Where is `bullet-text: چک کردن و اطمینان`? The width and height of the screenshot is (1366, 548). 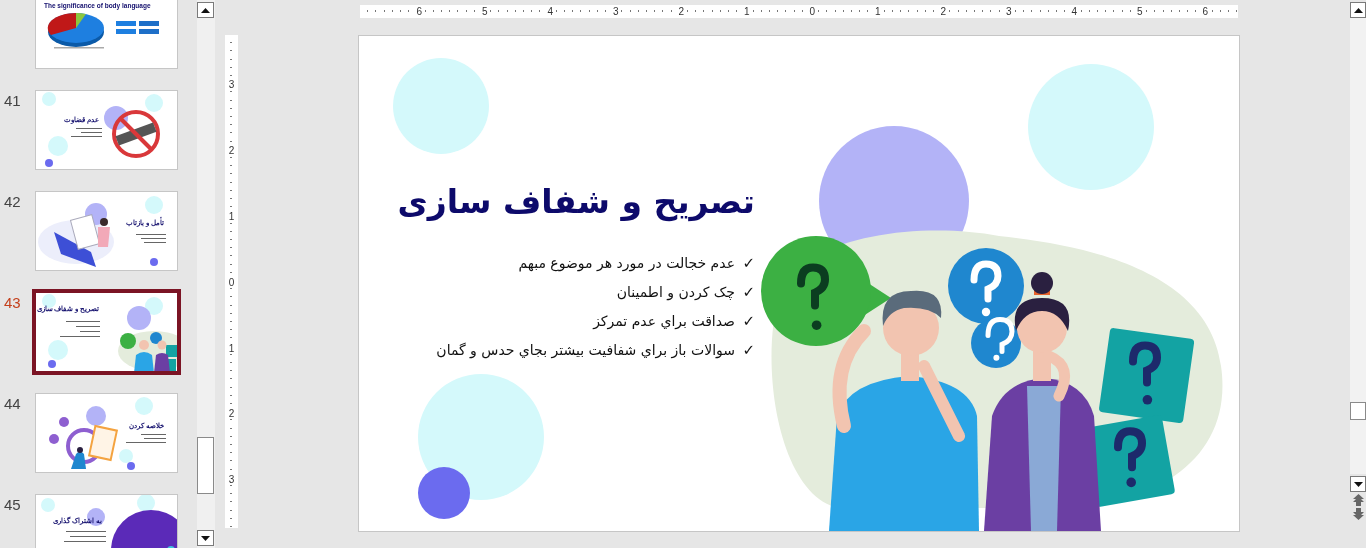
bullet-text: چک کردن و اطمینان is located at coordinates (675, 291).